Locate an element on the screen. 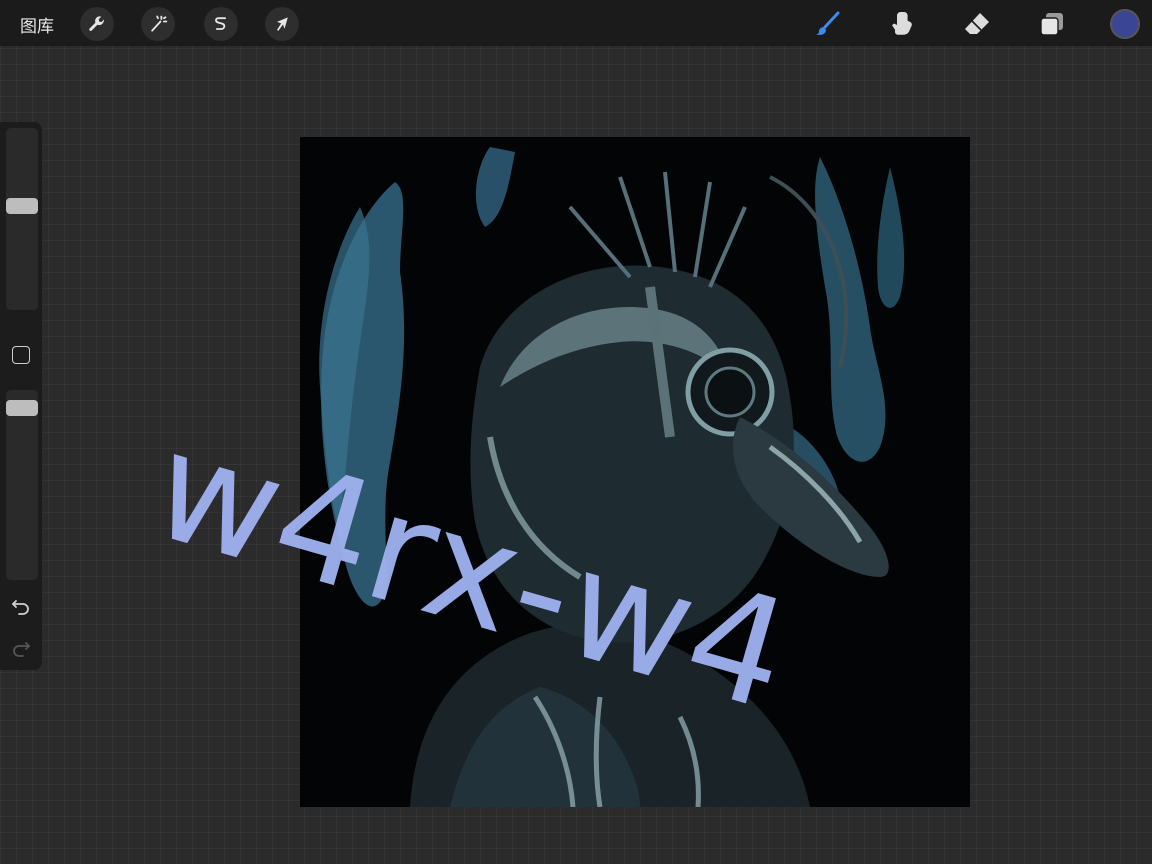  brush-size-slider is located at coordinates (22, 219).